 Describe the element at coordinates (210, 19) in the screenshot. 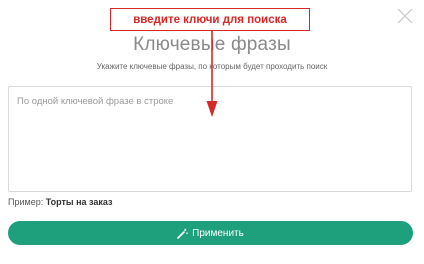

I see `annotation-callout: введите ключи для поиска` at that location.